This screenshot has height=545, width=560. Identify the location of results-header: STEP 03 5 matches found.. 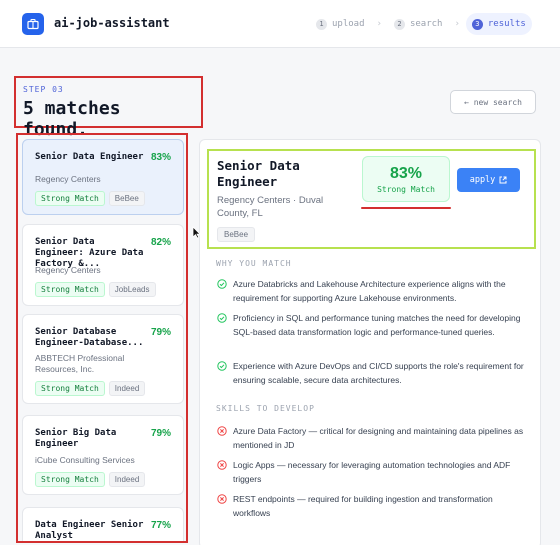
(108, 108).